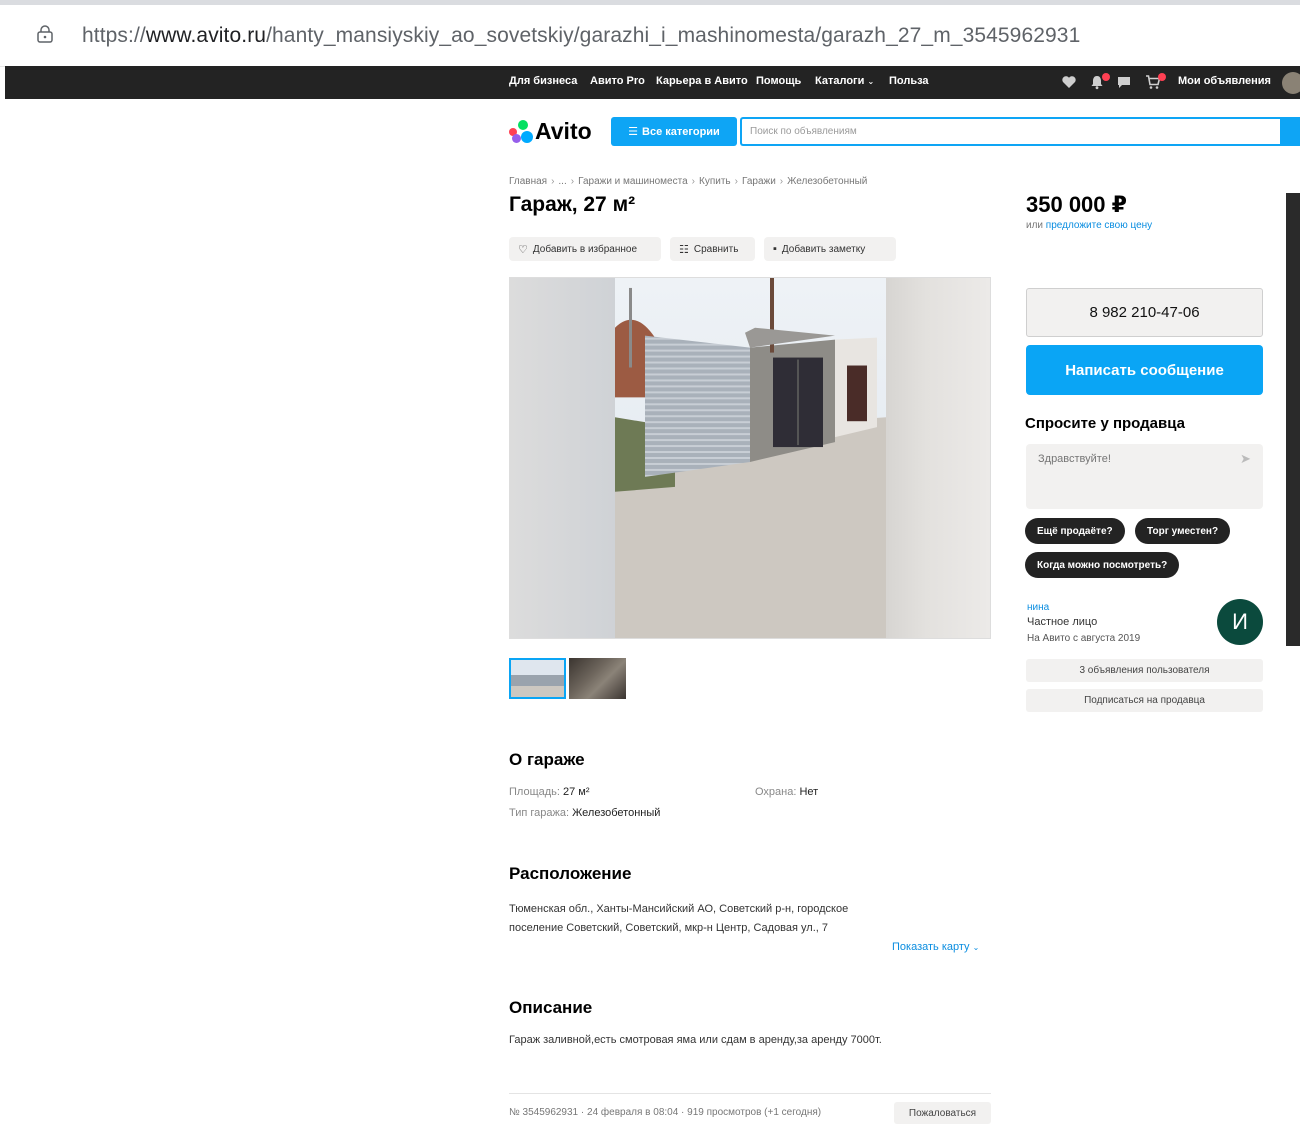 The width and height of the screenshot is (1300, 1124). Describe the element at coordinates (1224, 81) in the screenshot. I see `nav-my-ads: Мои объявления` at that location.